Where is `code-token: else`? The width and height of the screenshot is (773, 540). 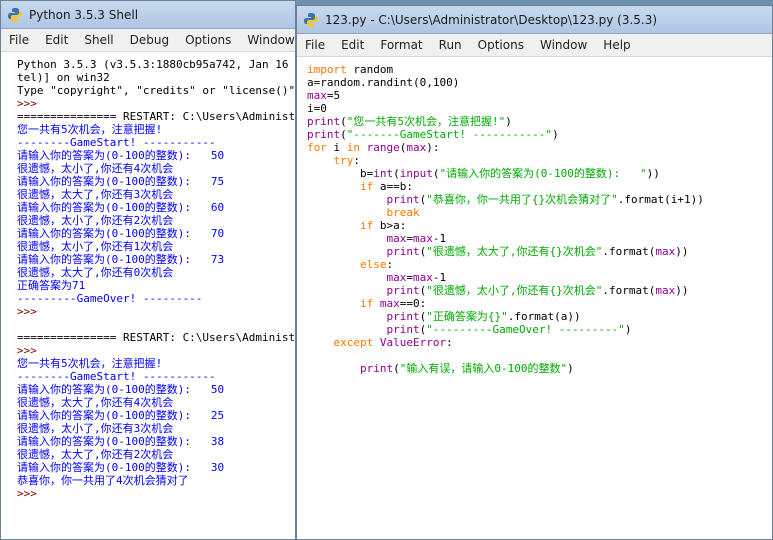 code-token: else is located at coordinates (373, 264).